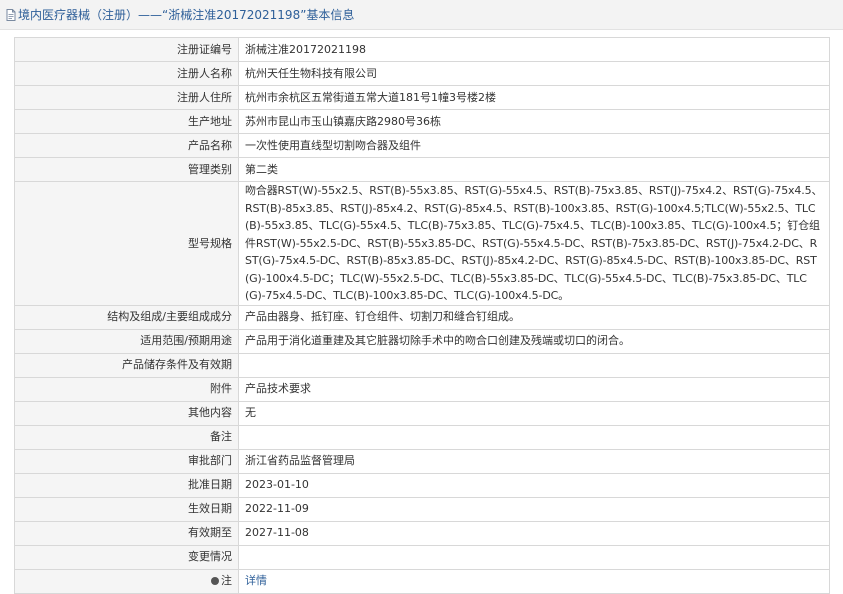 This screenshot has width=843, height=594. I want to click on table-row: 注 详情, so click(422, 581).